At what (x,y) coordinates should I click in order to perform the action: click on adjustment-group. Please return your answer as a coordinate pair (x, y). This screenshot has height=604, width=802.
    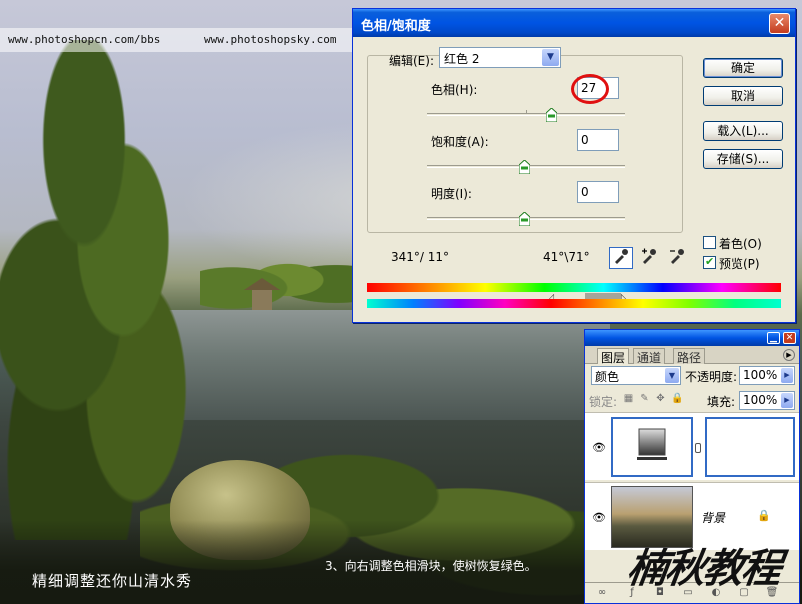
    Looking at the image, I should click on (525, 144).